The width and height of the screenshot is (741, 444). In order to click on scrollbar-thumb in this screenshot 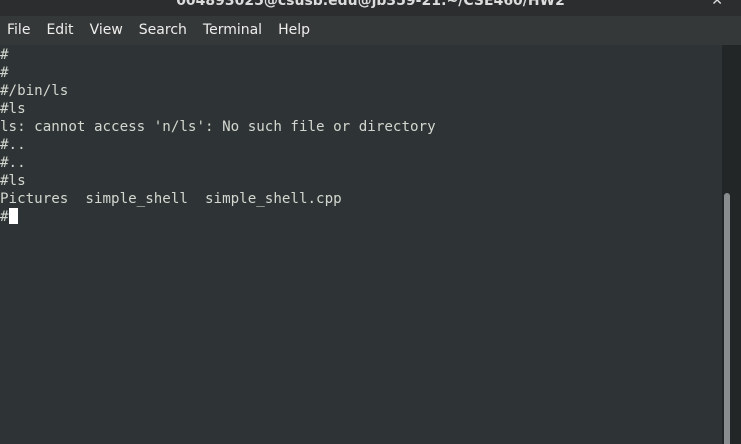, I will do `click(727, 318)`.